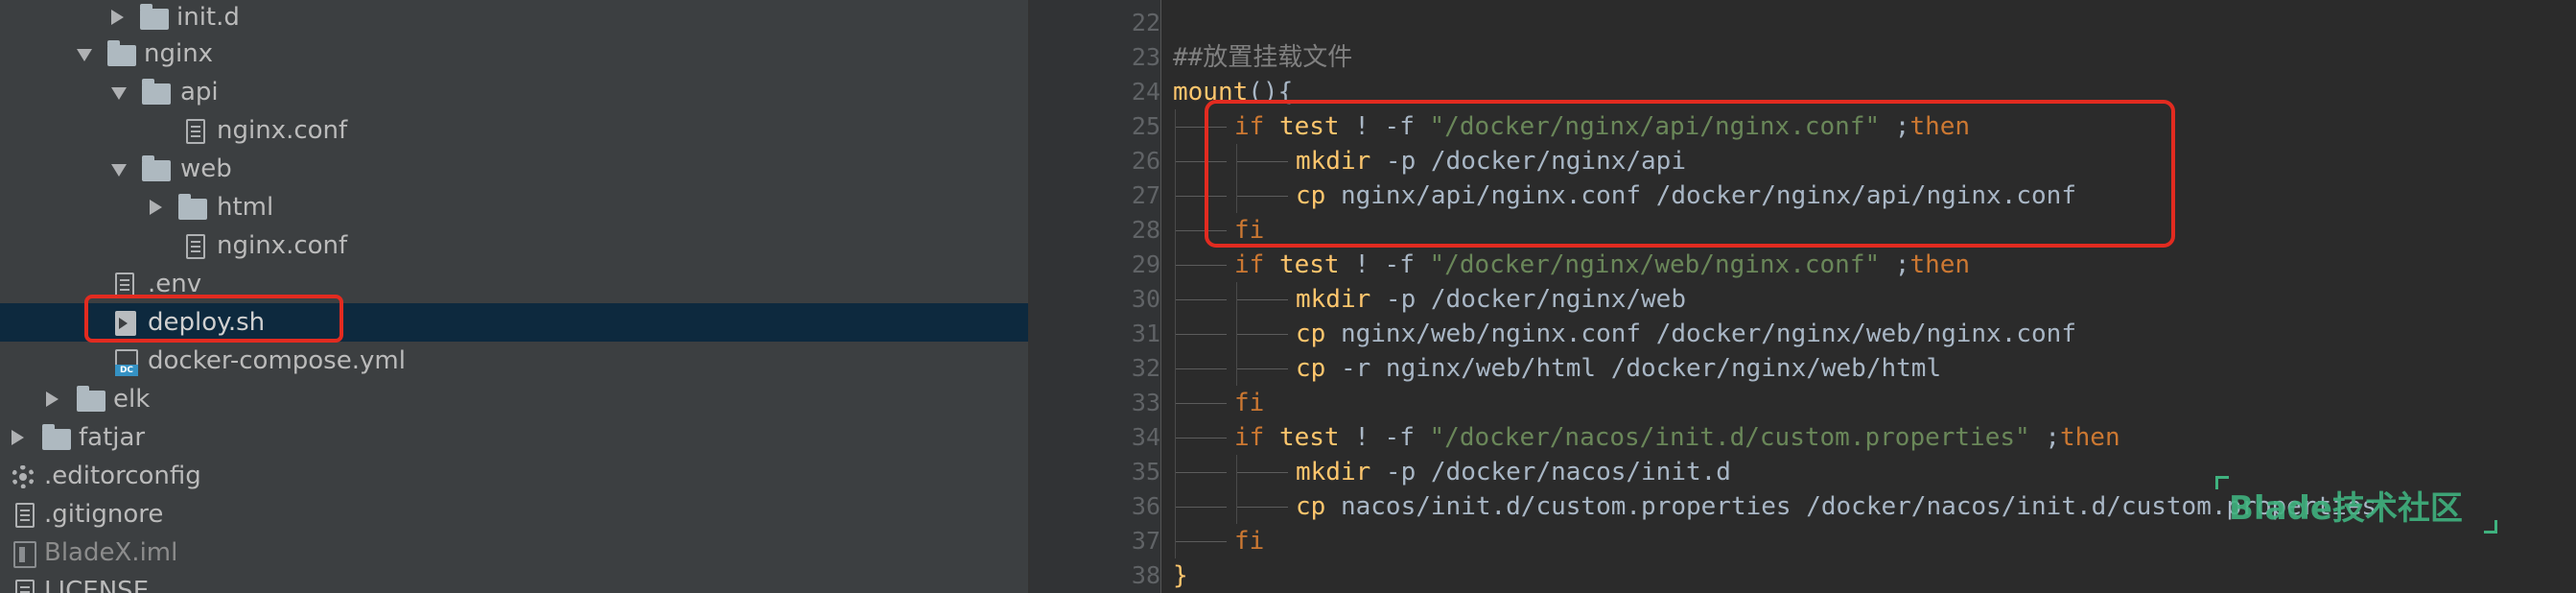 The image size is (2576, 593). What do you see at coordinates (1145, 230) in the screenshot?
I see `line-number: 28` at bounding box center [1145, 230].